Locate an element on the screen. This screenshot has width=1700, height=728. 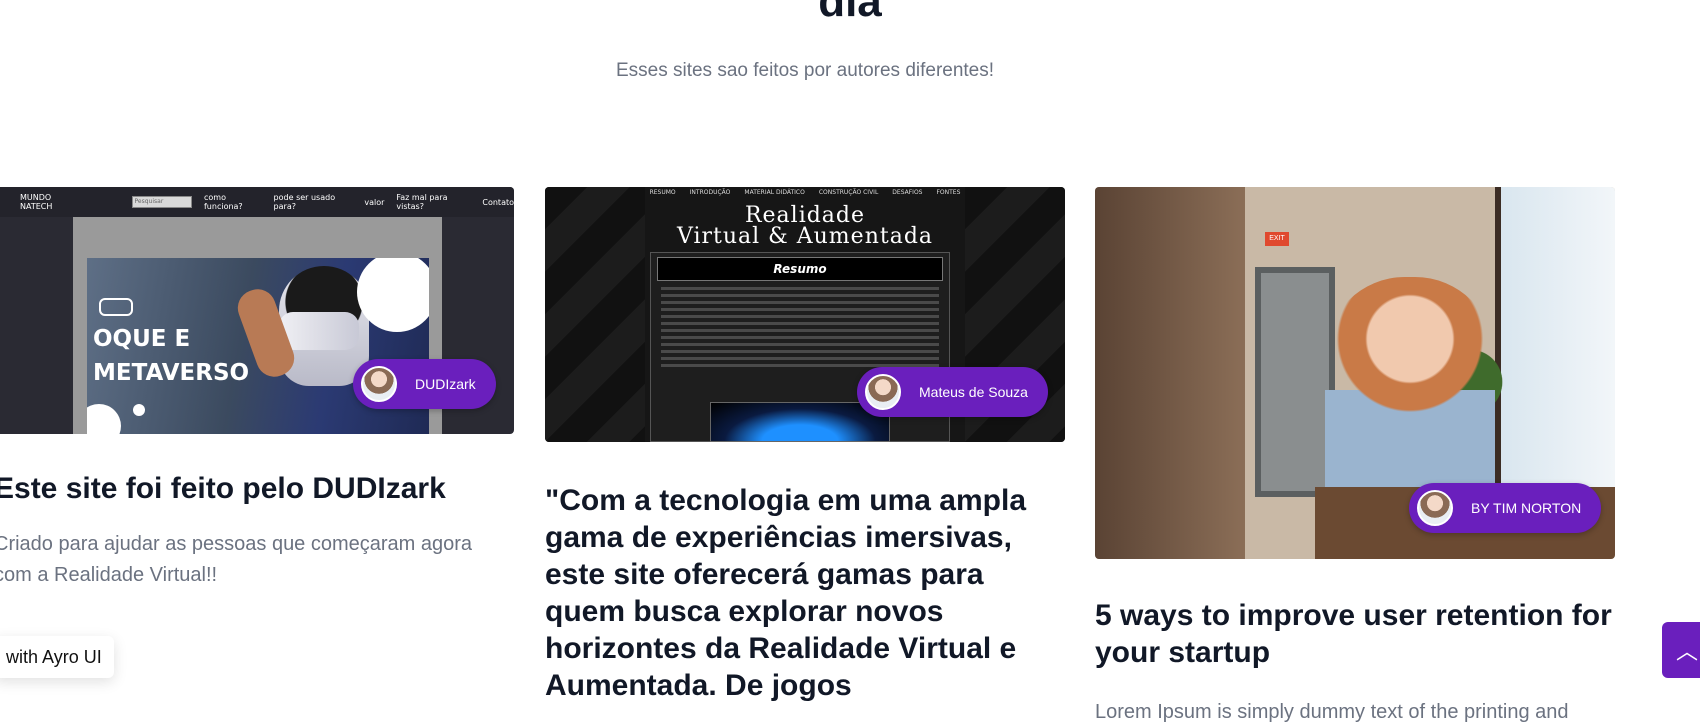
author-badge: BY TIM NORTON is located at coordinates (1505, 508).